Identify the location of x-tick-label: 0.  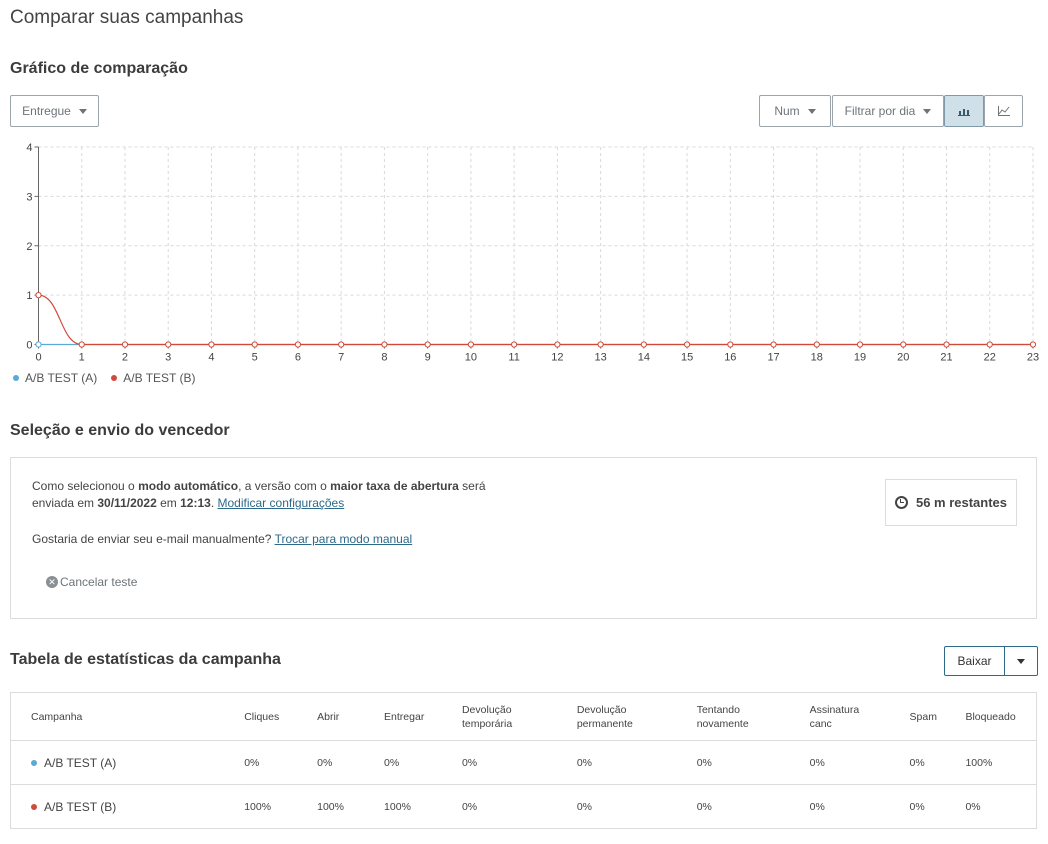
(38, 358).